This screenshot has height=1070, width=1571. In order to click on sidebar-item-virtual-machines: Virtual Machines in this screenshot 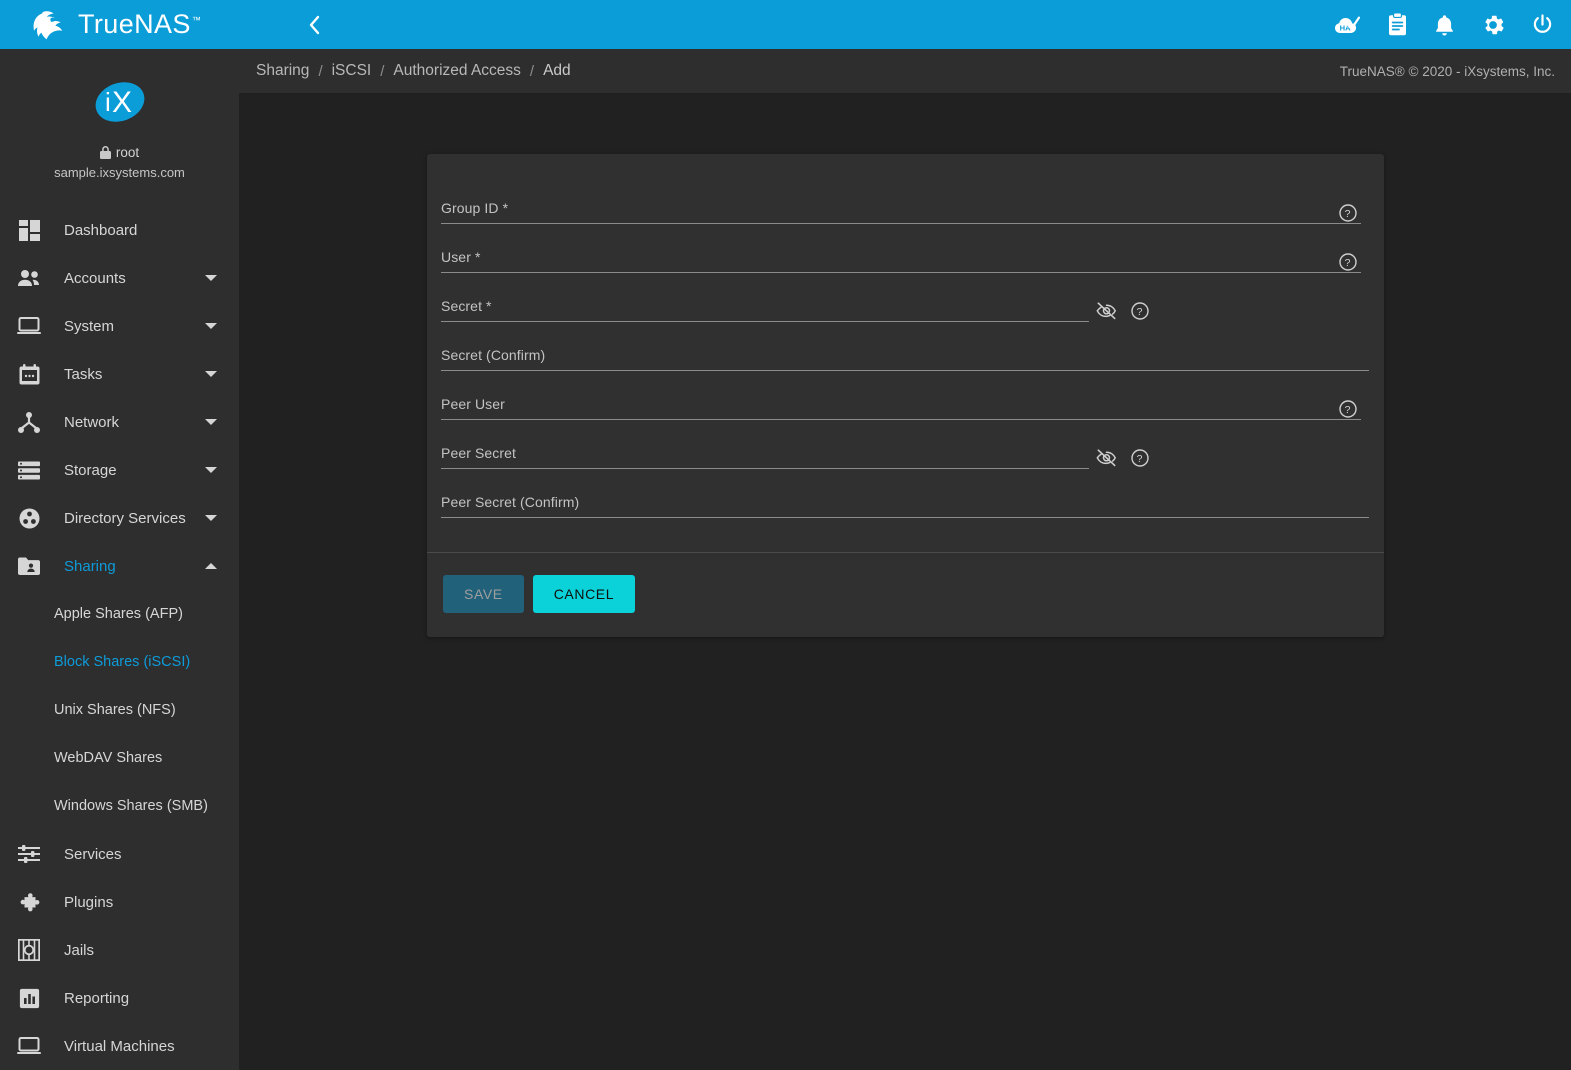, I will do `click(119, 1046)`.